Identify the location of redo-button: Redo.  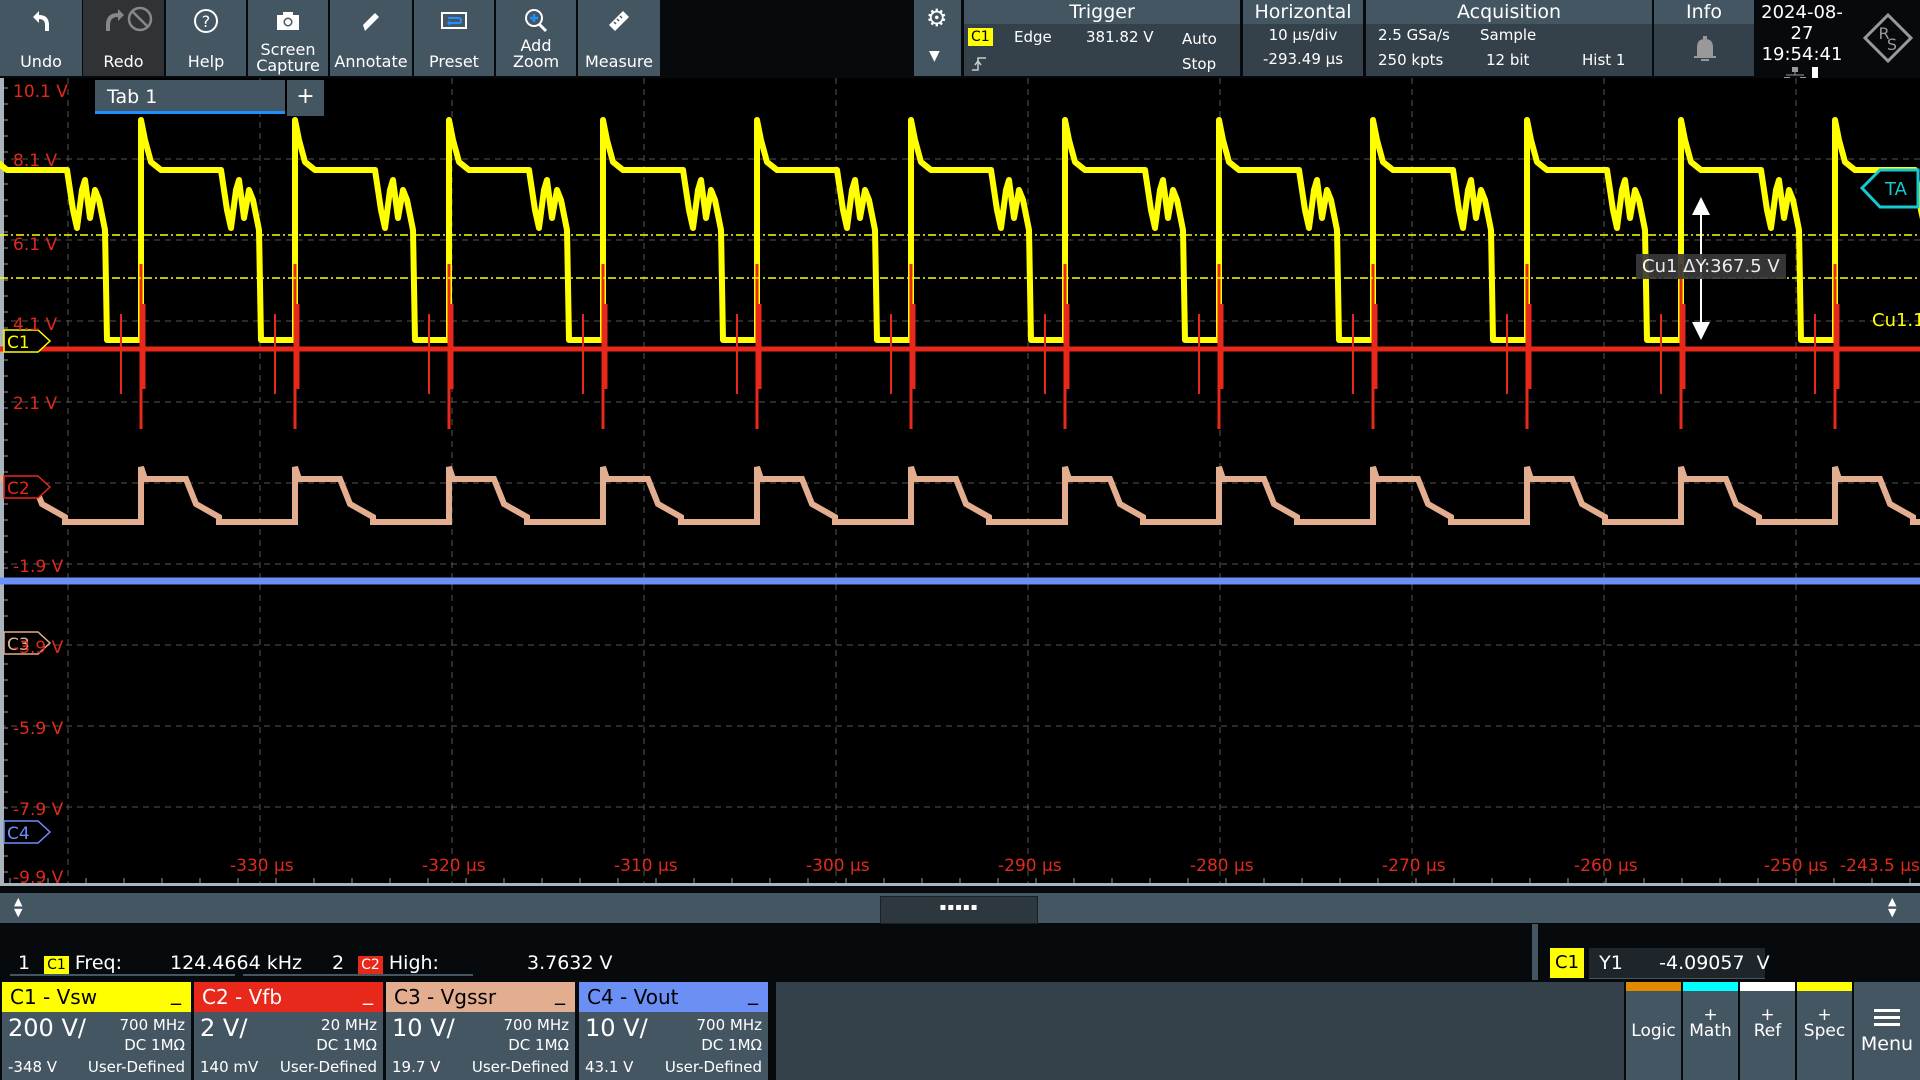
(123, 38).